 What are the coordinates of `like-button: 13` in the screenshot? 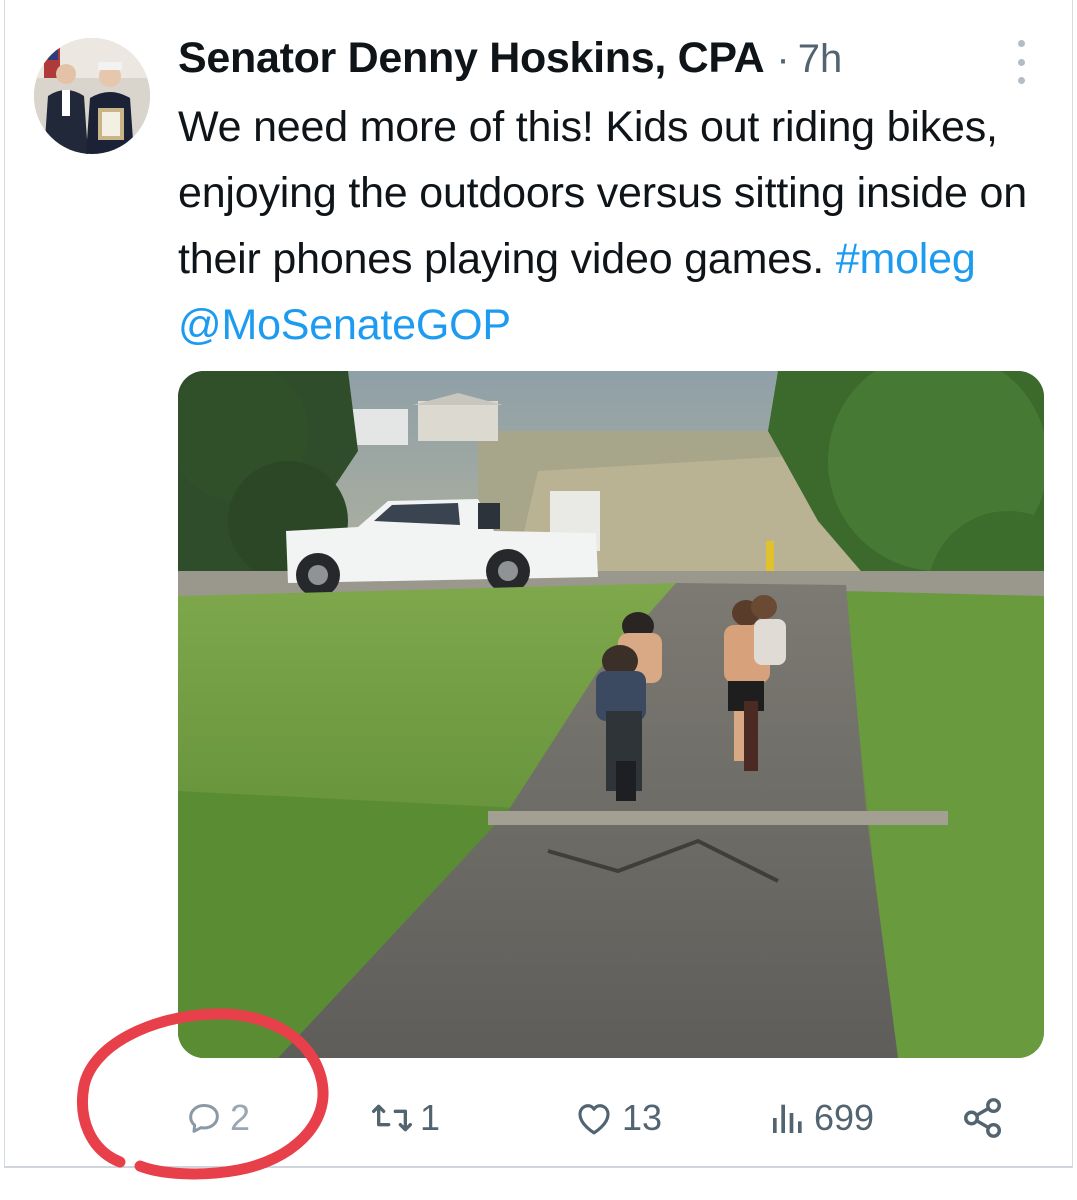 It's located at (617, 1118).